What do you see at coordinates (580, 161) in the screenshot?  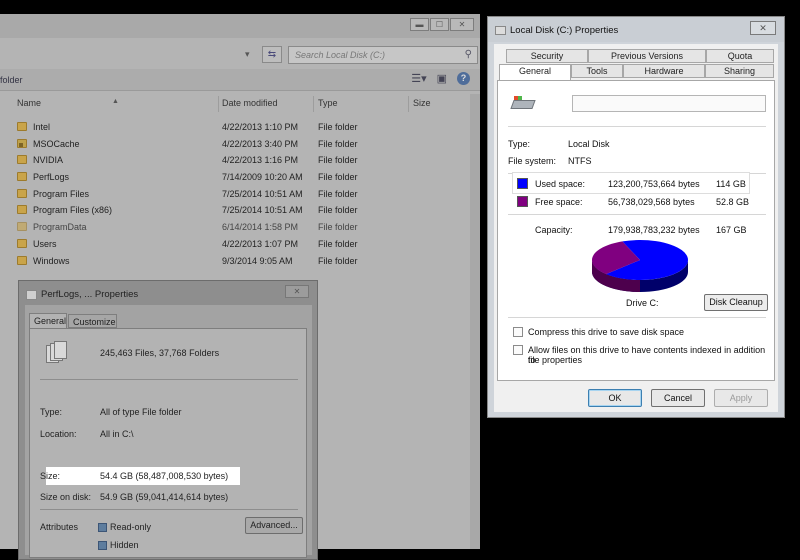 I see `file-system-value: NTFS` at bounding box center [580, 161].